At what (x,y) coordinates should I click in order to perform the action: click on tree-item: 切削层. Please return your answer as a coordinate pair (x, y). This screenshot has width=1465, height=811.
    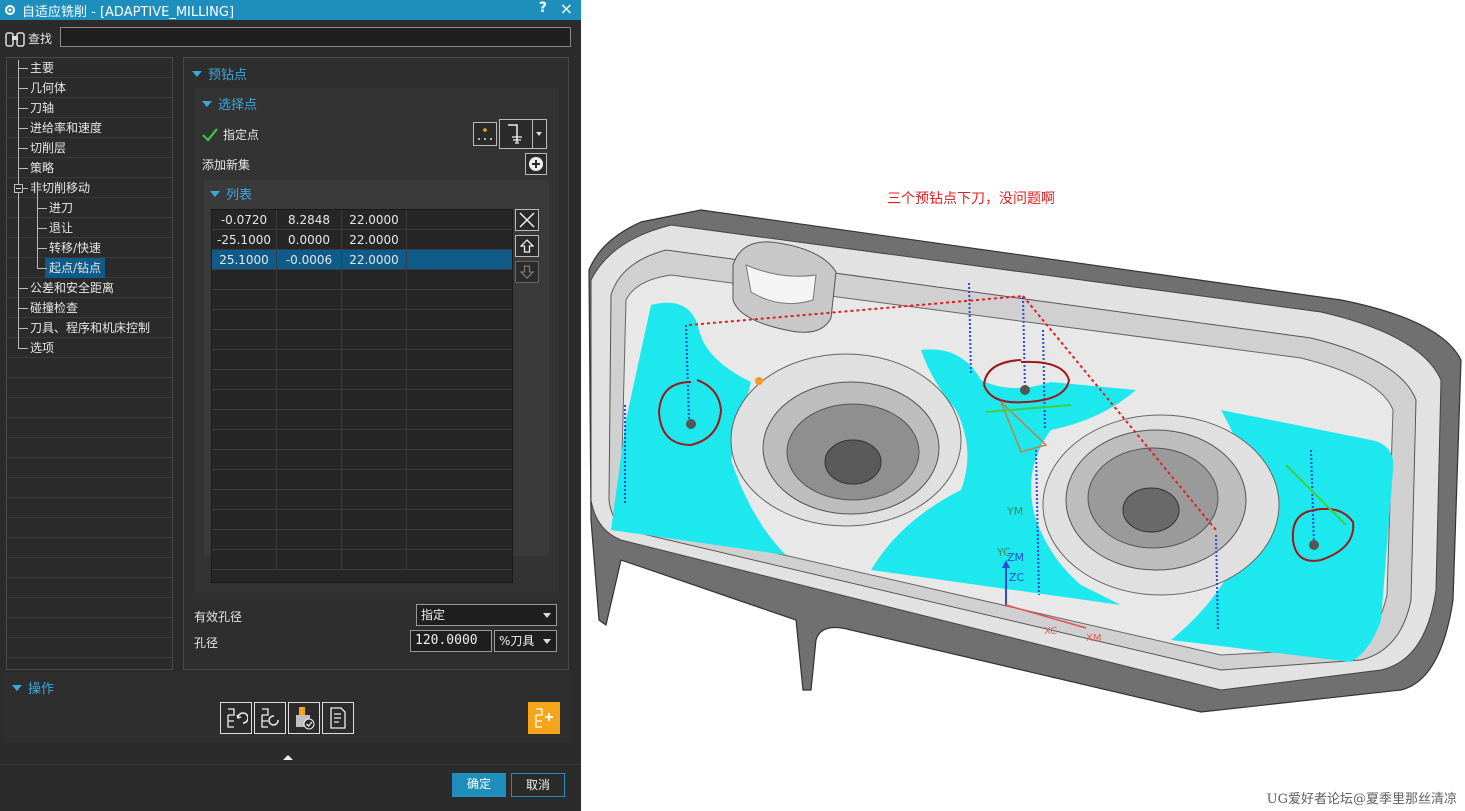
    Looking at the image, I should click on (89, 148).